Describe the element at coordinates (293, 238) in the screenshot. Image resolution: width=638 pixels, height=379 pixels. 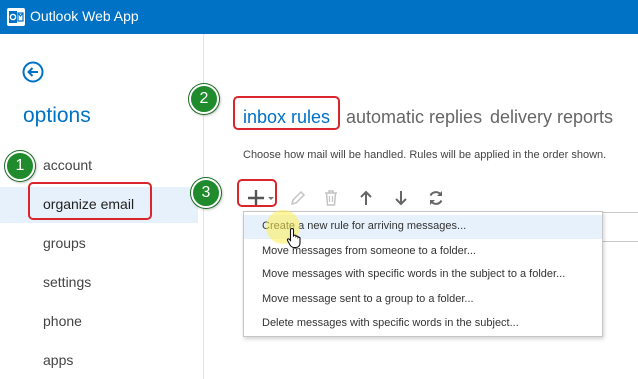
I see `hand-cursor-icon` at that location.